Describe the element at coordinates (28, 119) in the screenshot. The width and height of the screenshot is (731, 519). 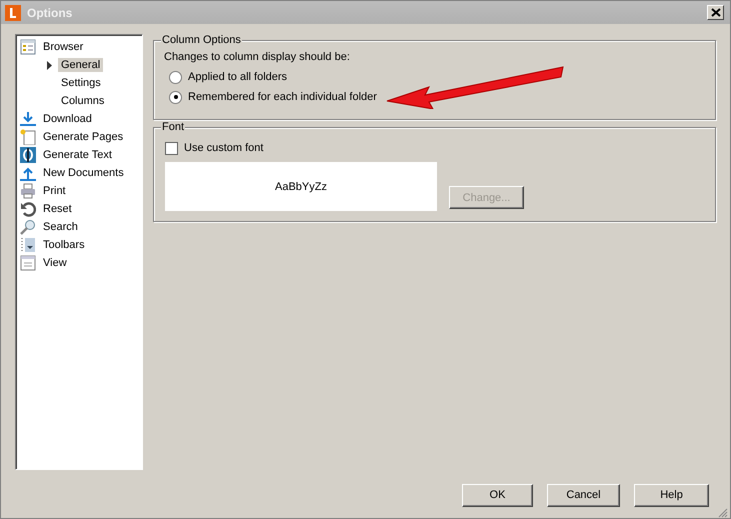
I see `download-arrow-icon` at that location.